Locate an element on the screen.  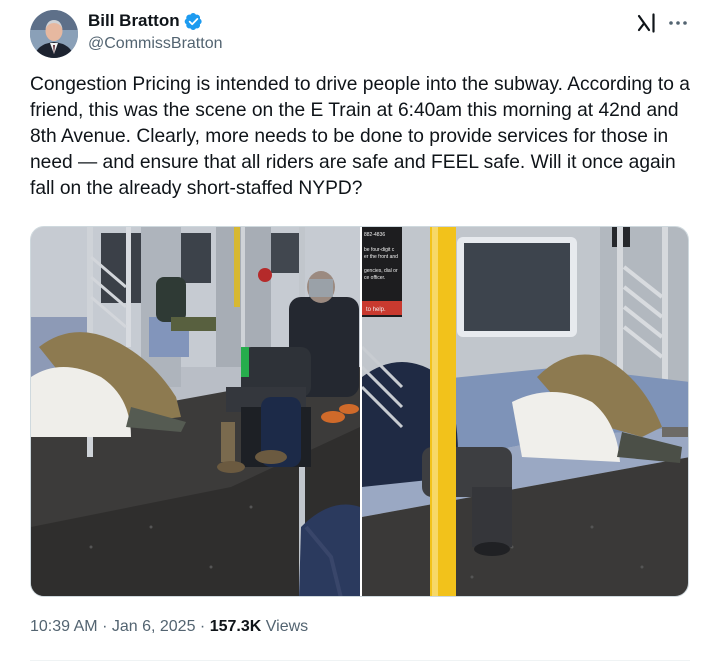
author-display-name: Bill Bratton is located at coordinates (134, 21).